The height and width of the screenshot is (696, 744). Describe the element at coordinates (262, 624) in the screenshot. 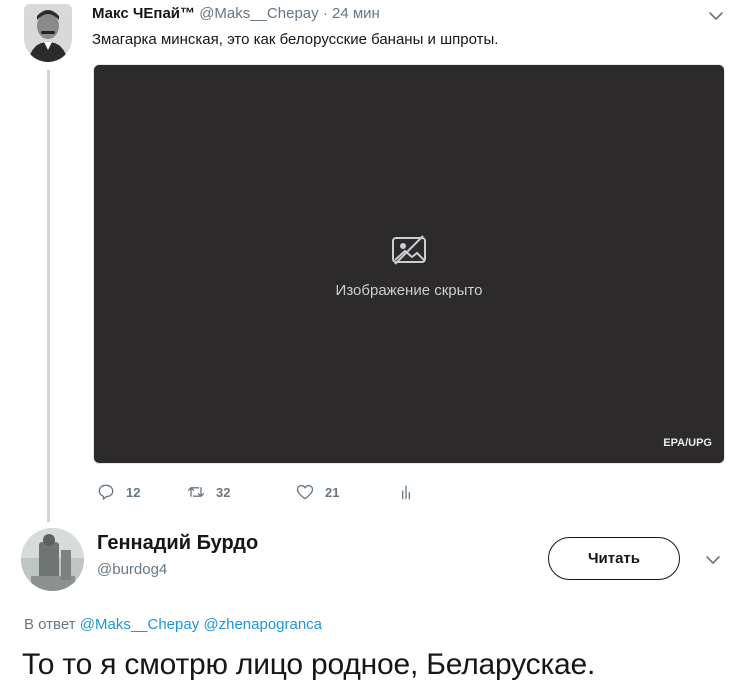

I see `reply-user-link: @zhenapogranca` at that location.